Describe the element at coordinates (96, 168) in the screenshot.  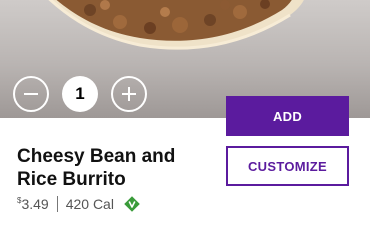
I see `product-name: Cheesy Bean and Rice Burrito` at that location.